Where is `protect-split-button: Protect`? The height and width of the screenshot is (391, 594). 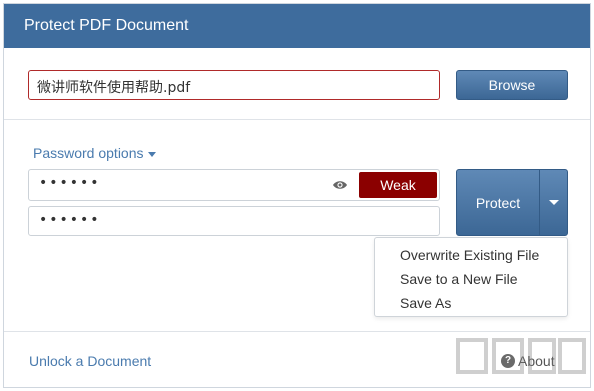
protect-split-button: Protect is located at coordinates (512, 202).